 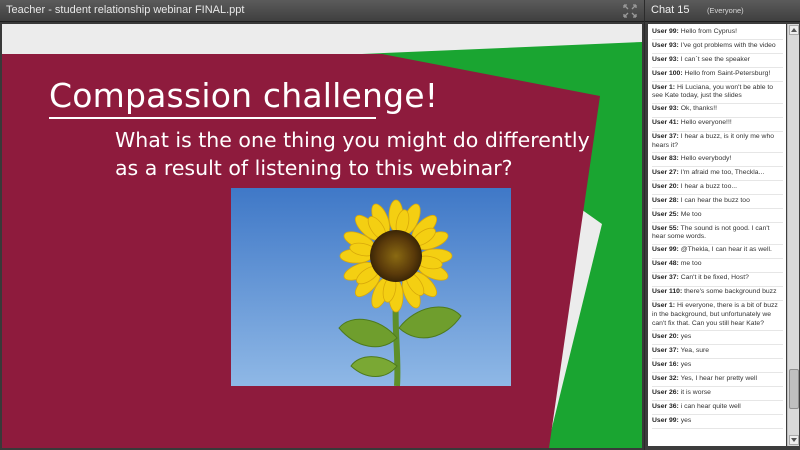 What do you see at coordinates (665, 364) in the screenshot?
I see `chat-message-user: User 16:` at bounding box center [665, 364].